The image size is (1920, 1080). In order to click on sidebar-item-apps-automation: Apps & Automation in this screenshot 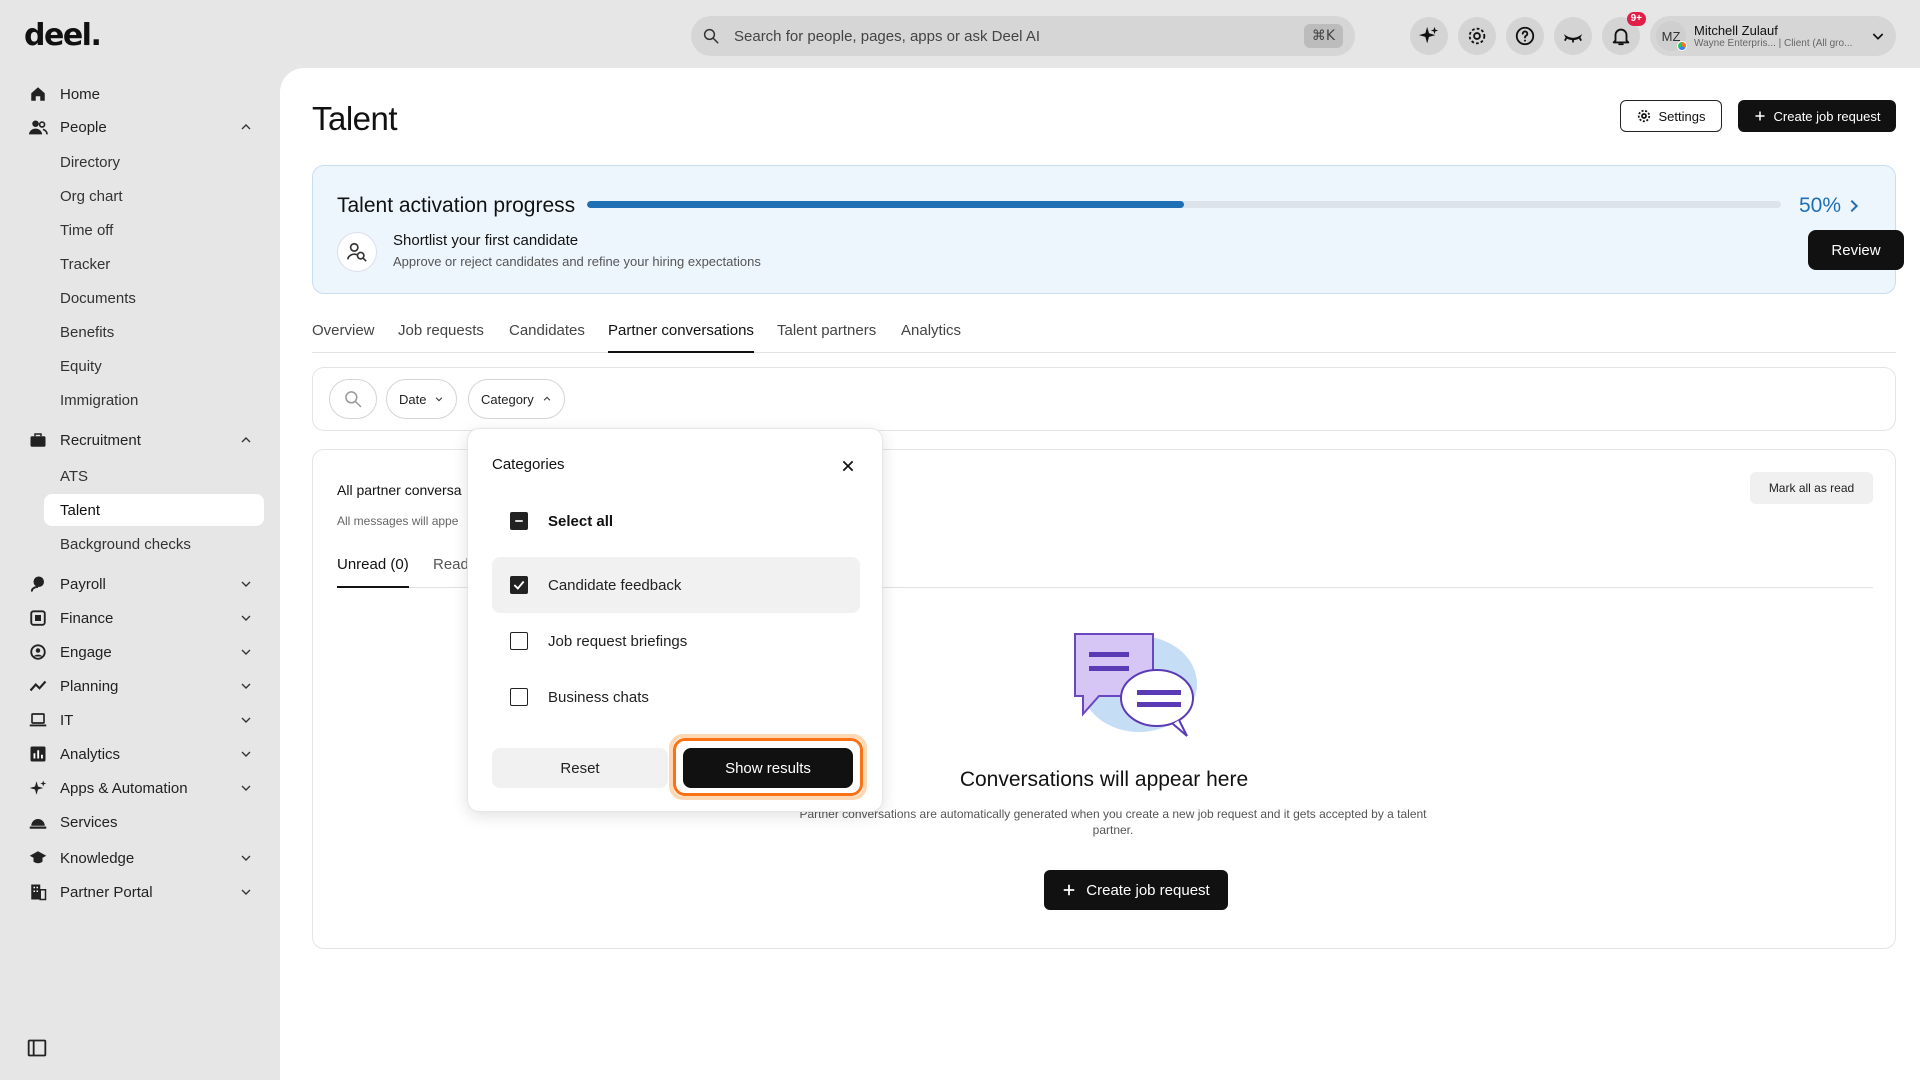, I will do `click(141, 788)`.